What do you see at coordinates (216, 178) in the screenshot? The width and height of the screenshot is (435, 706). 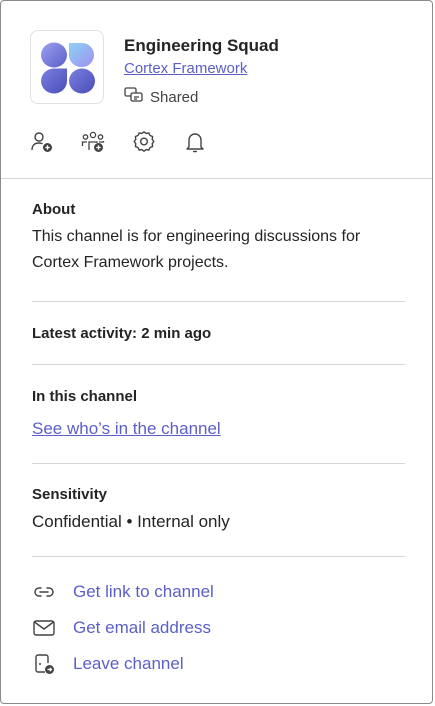 I see `header-divider` at bounding box center [216, 178].